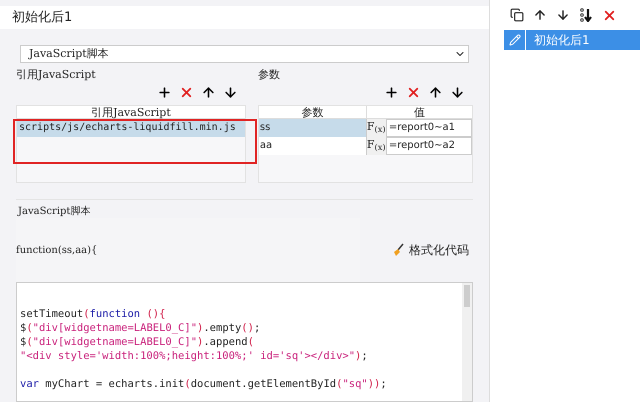 The width and height of the screenshot is (640, 402). Describe the element at coordinates (467, 342) in the screenshot. I see `scrollbar` at that location.